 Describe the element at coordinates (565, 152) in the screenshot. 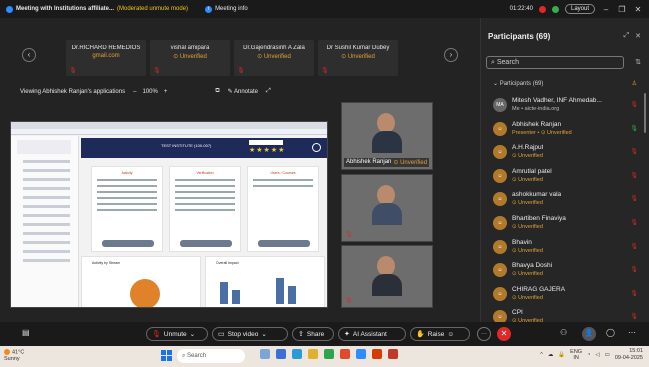

I see `list-item: ☺ A.H.Rajput ⊙ Unverified 🎙` at that location.